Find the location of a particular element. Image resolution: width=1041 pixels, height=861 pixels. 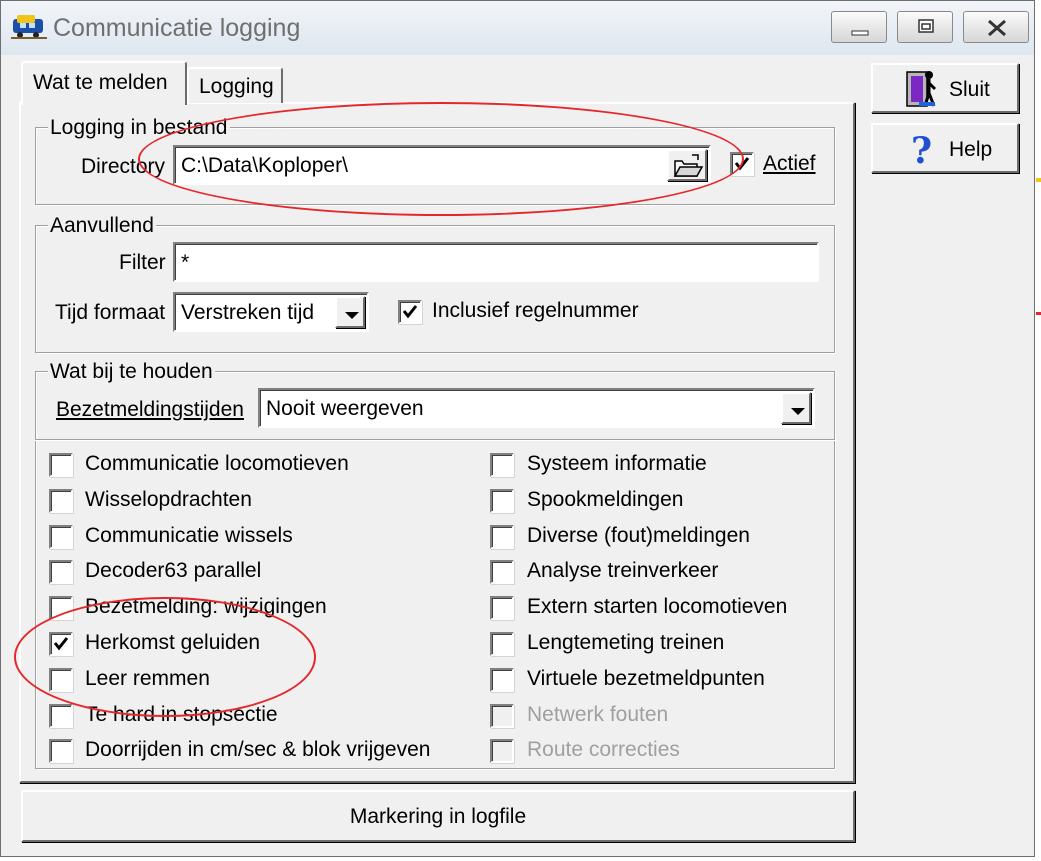

option-label: Systeem informatie is located at coordinates (617, 464).